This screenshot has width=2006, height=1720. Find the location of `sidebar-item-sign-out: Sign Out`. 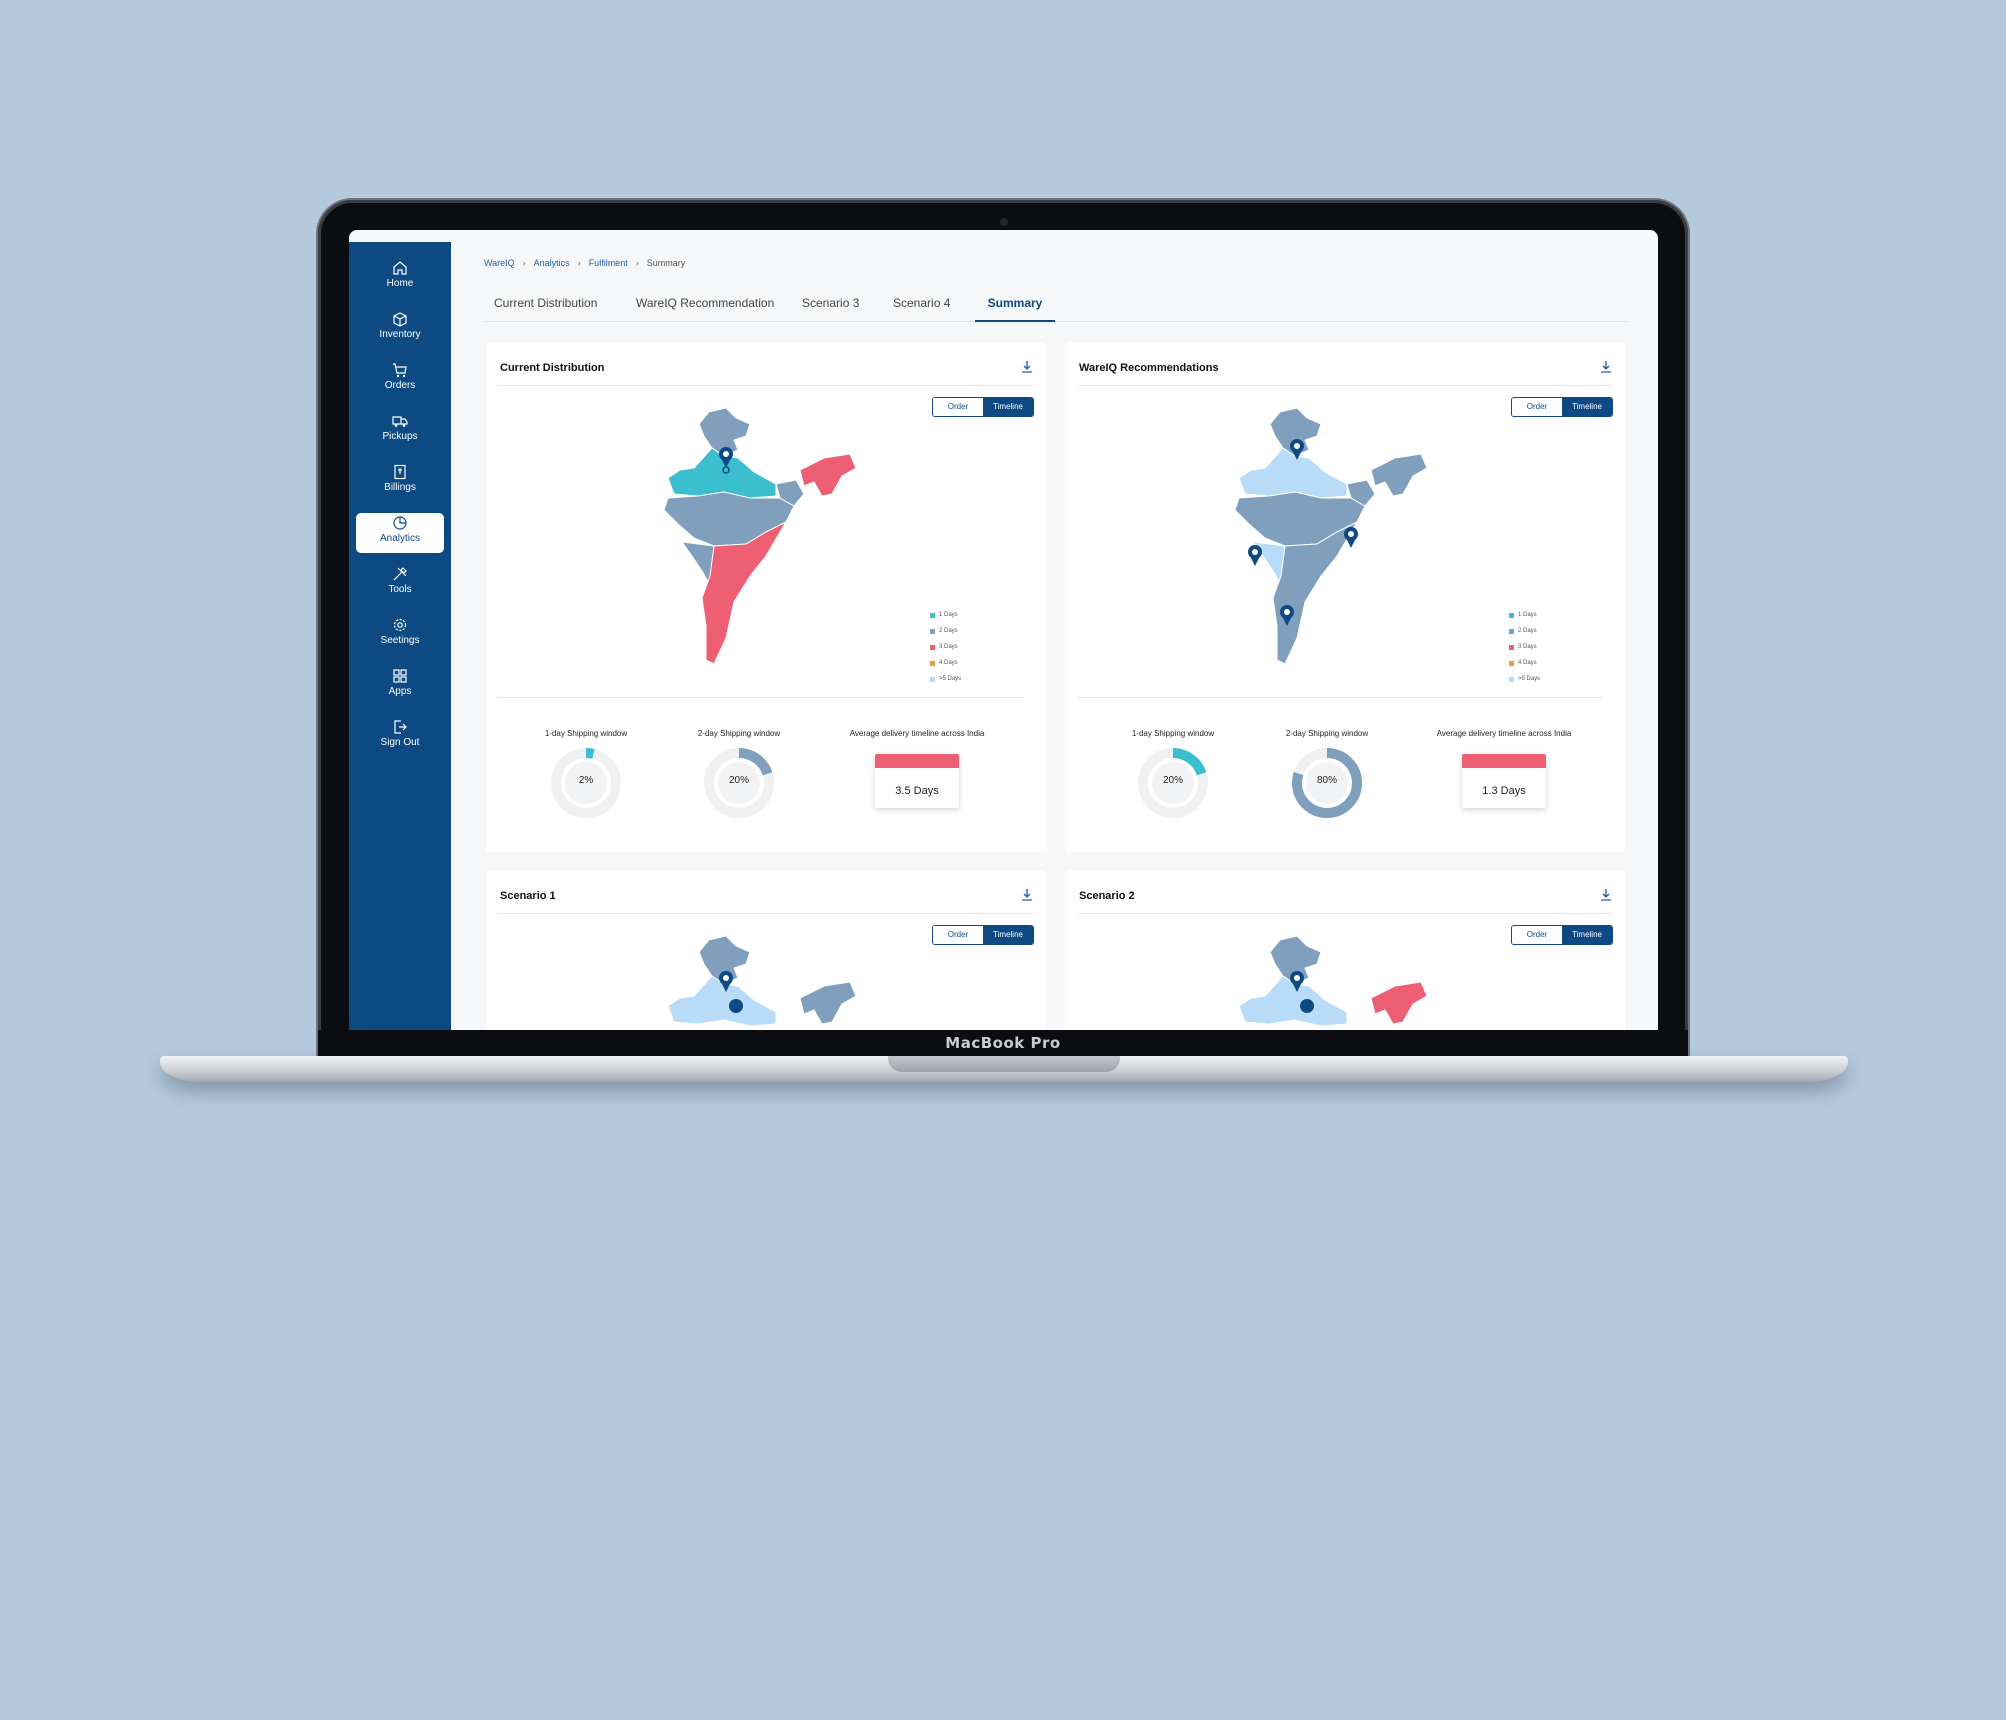

sidebar-item-sign-out: Sign Out is located at coordinates (400, 737).